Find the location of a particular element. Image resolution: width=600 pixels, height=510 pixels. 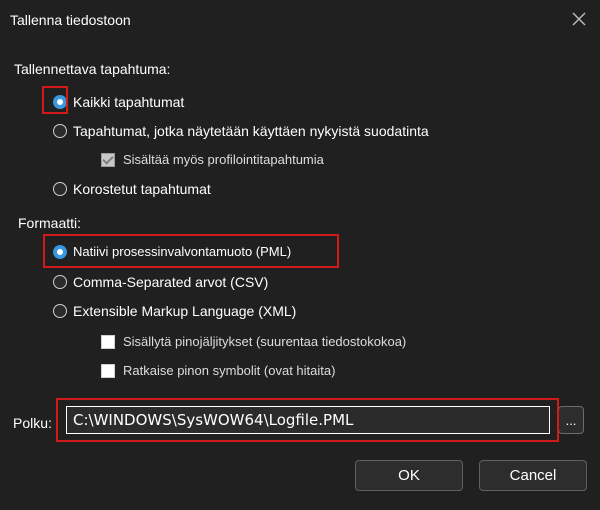

radio-label: Natiivi prosessinvalvontamuoto (PML) is located at coordinates (182, 251).